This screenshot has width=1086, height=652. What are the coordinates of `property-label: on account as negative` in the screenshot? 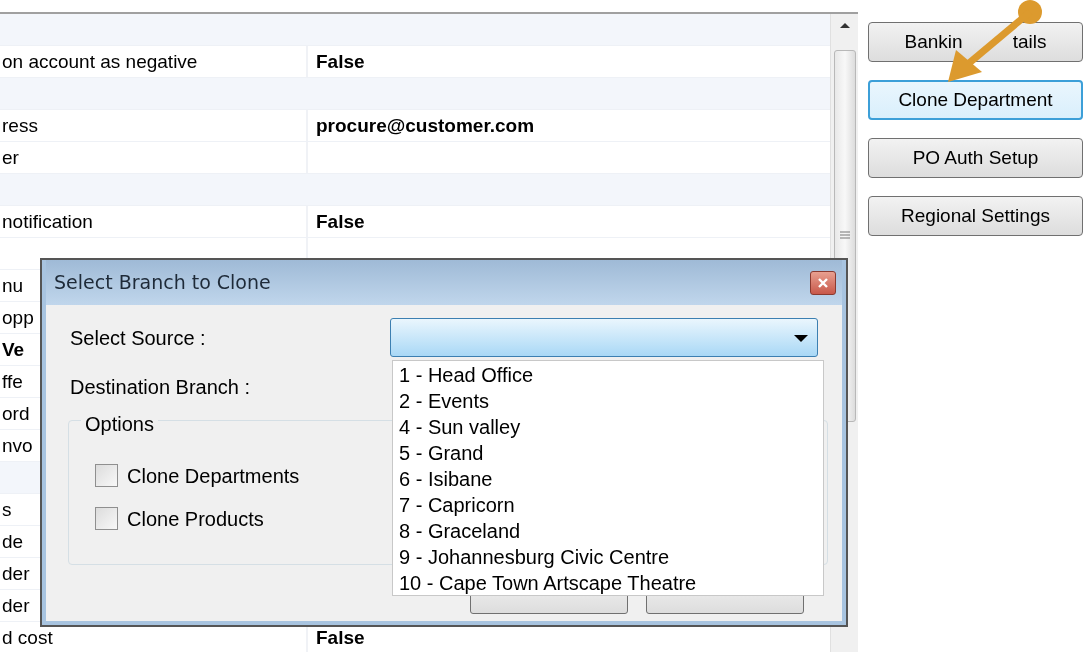 It's located at (100, 61).